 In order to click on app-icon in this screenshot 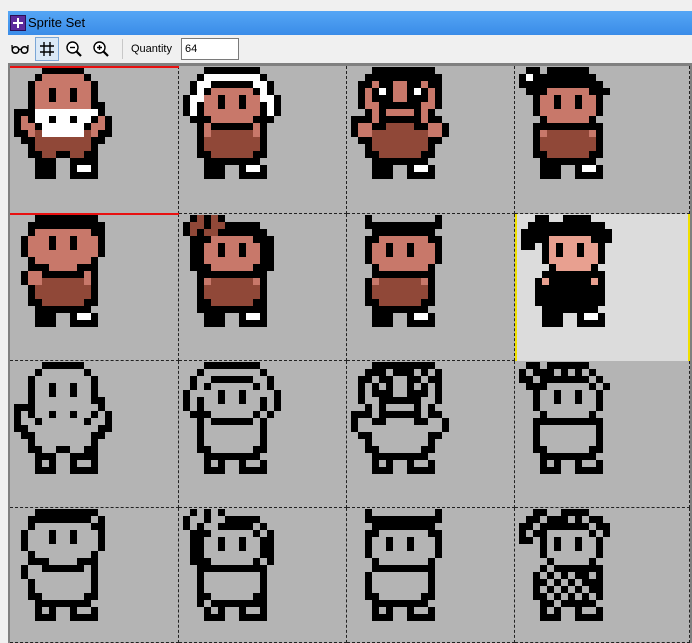, I will do `click(18, 23)`.